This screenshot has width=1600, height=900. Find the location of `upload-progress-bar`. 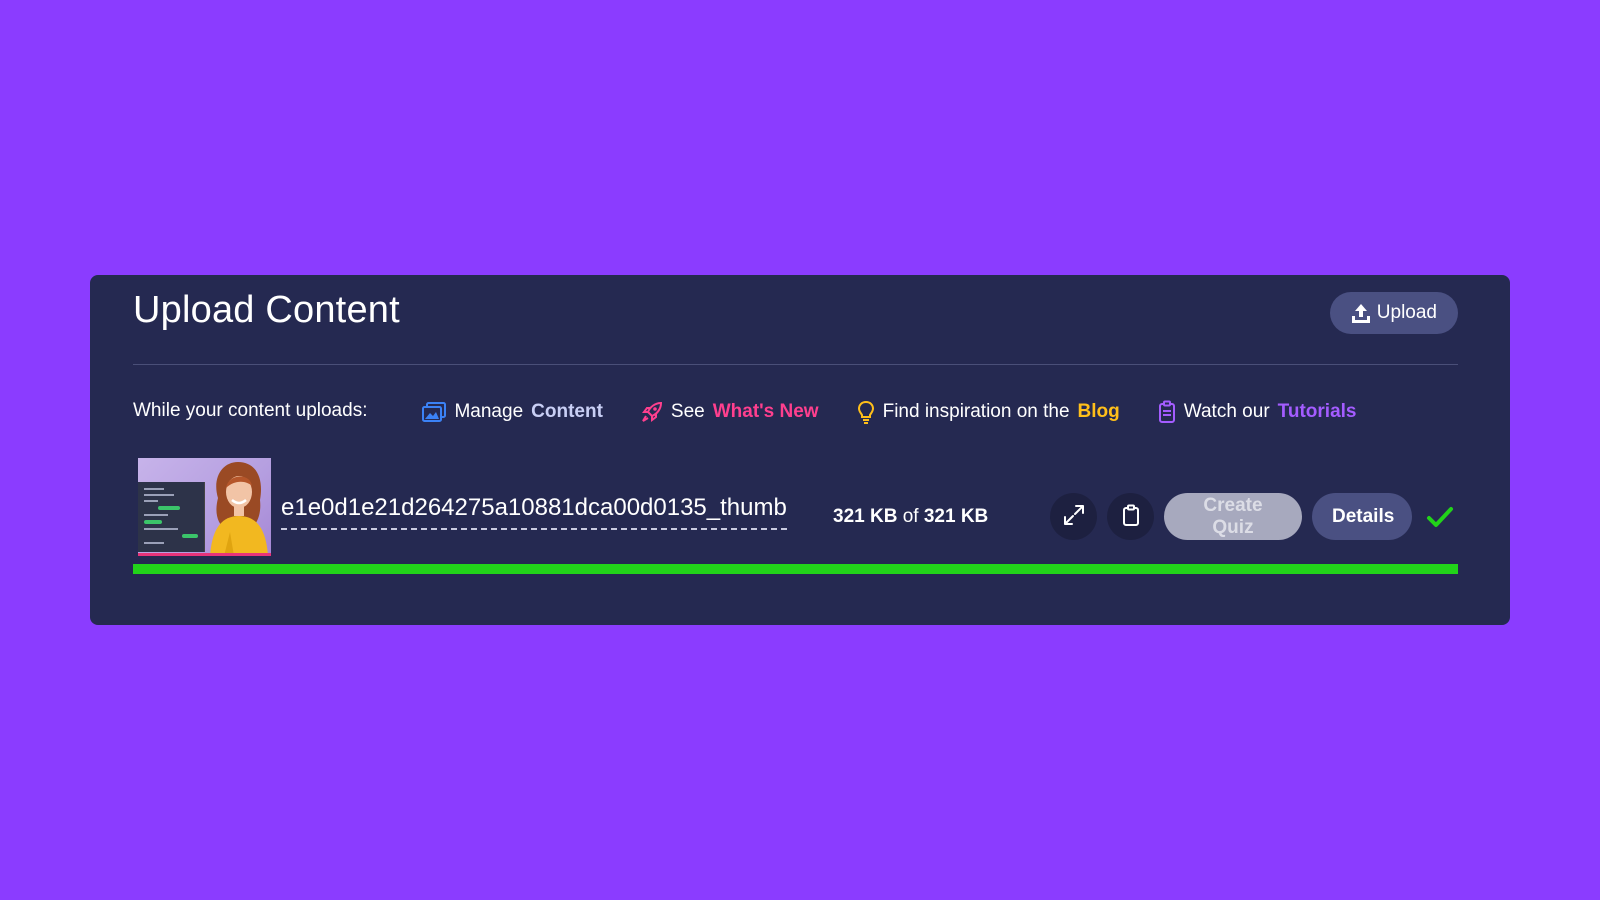

upload-progress-bar is located at coordinates (795, 569).